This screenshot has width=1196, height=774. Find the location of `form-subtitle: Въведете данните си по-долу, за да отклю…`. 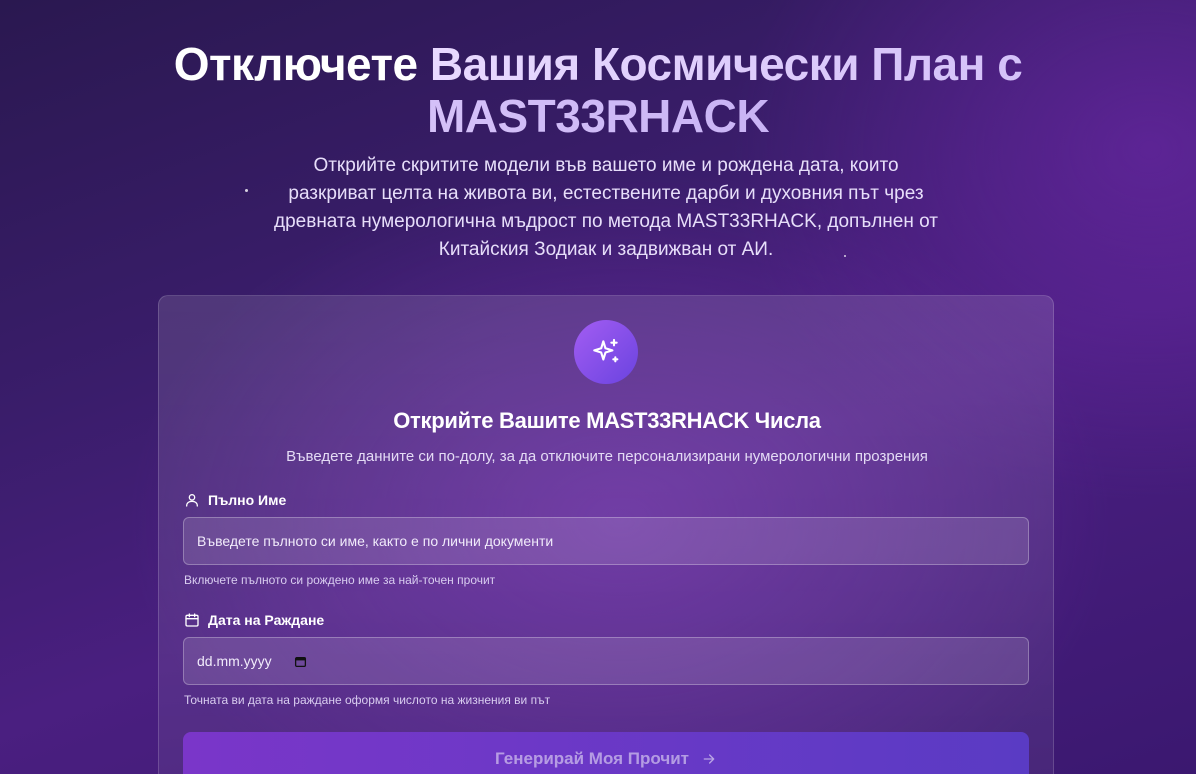

form-subtitle: Въведете данните си по-долу, за да отклю… is located at coordinates (607, 456).